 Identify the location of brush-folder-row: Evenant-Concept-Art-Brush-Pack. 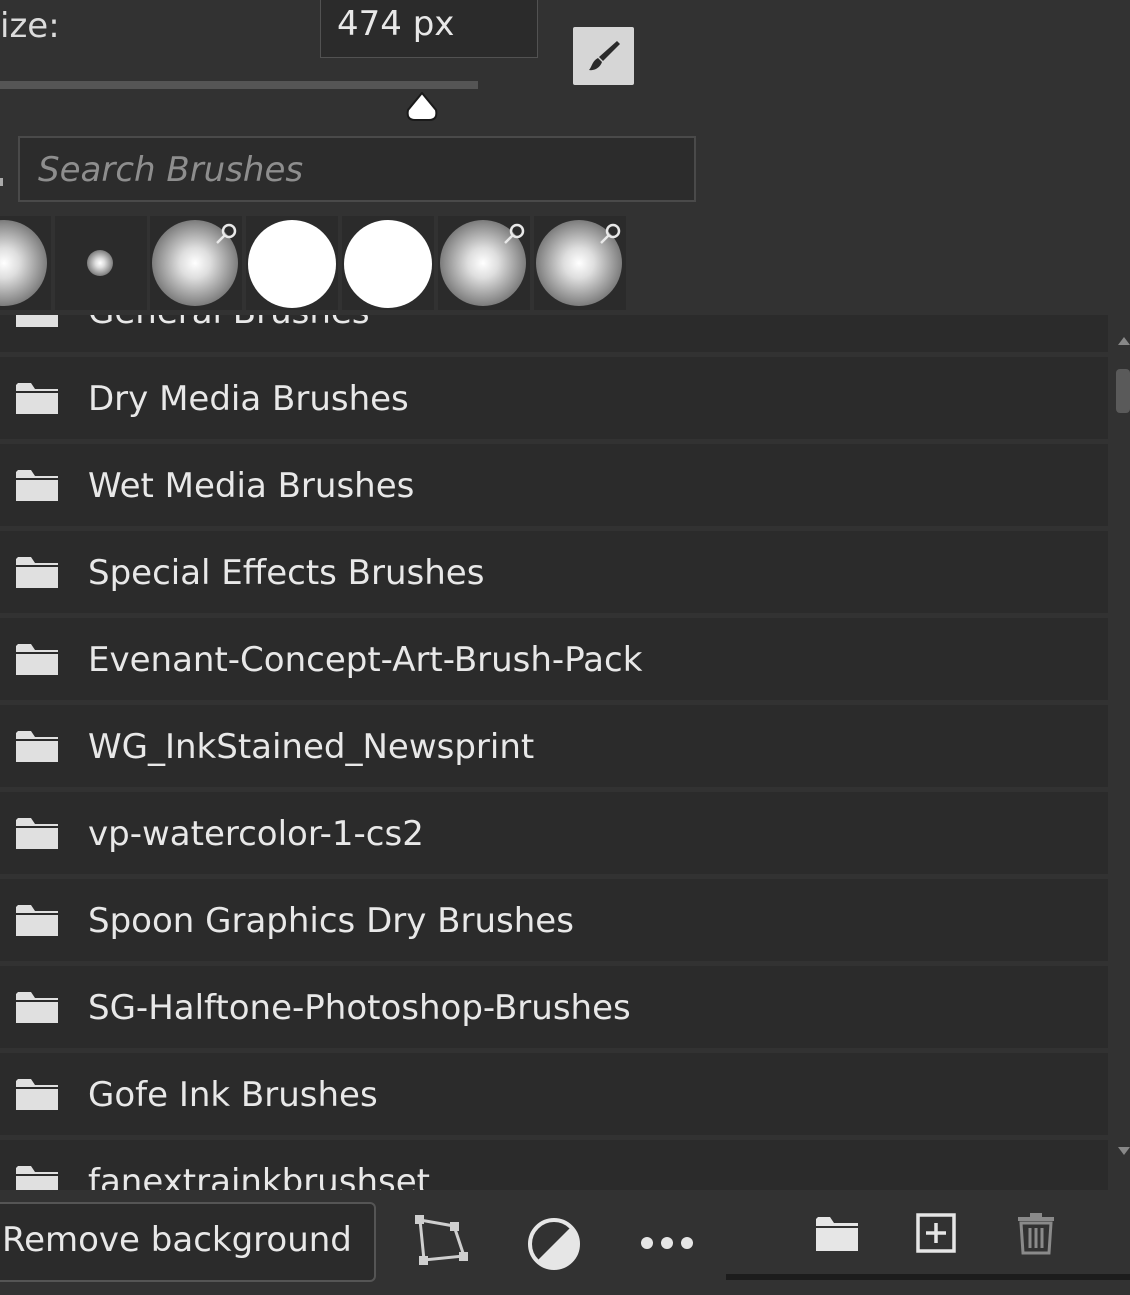
(554, 659).